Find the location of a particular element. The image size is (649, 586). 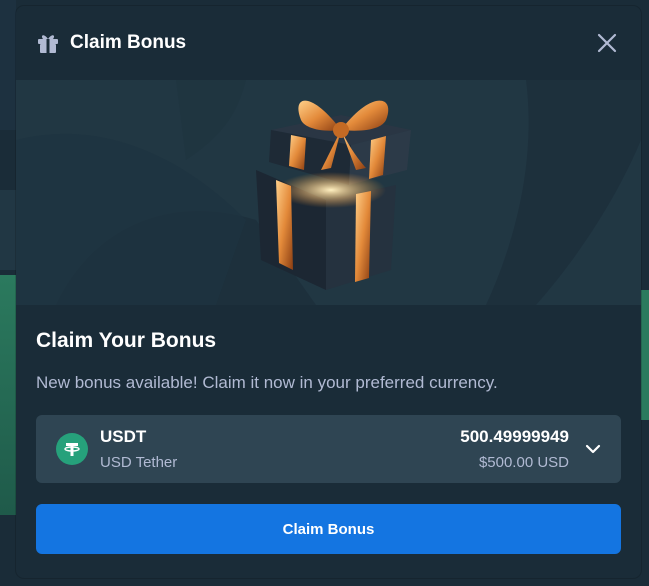

chevron-down-icon is located at coordinates (593, 449).